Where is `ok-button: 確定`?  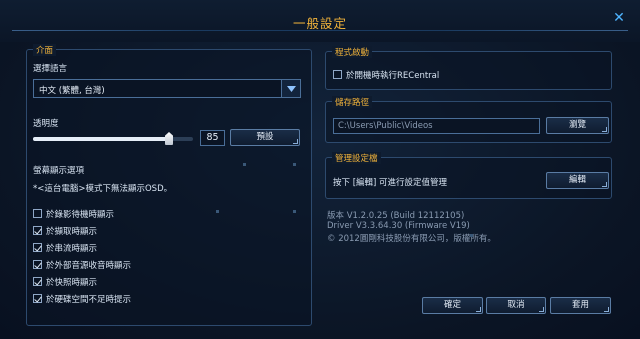
ok-button: 確定 is located at coordinates (452, 305).